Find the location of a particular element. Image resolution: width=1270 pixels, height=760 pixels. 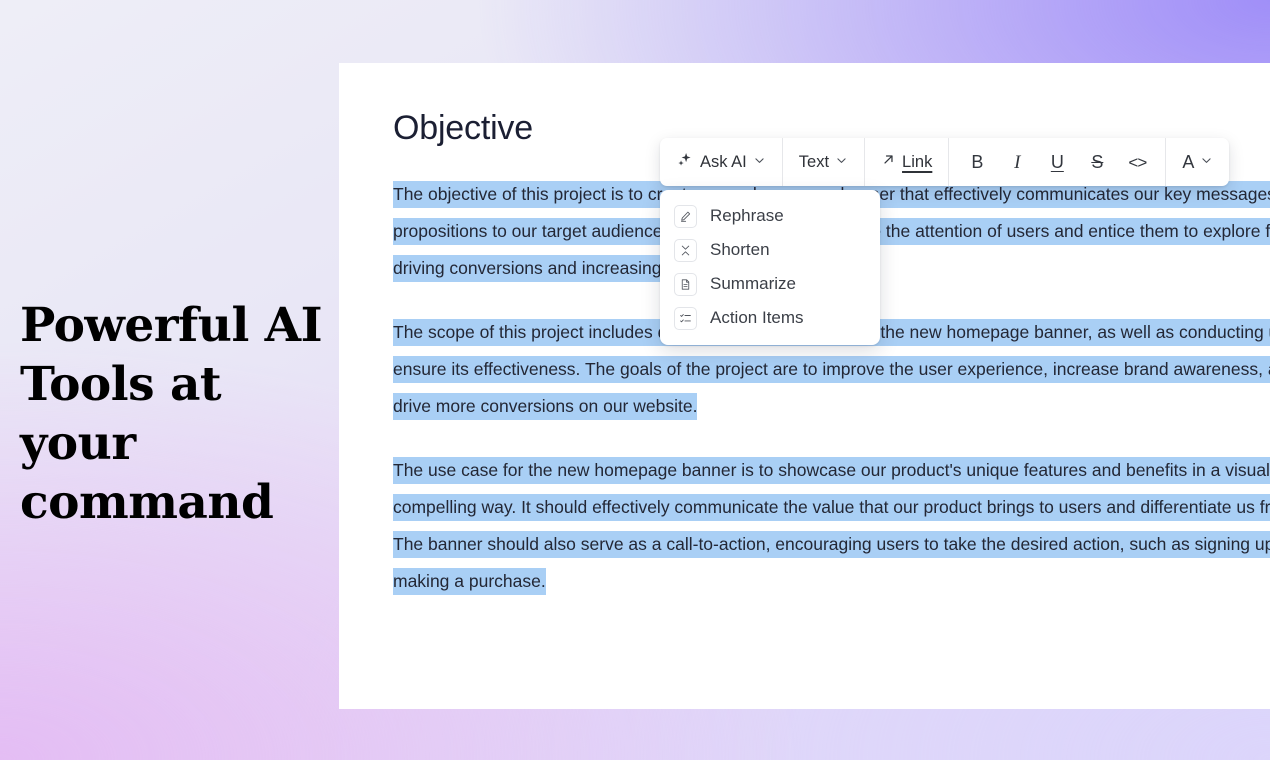

strikethrough-icon: S is located at coordinates (1097, 162).